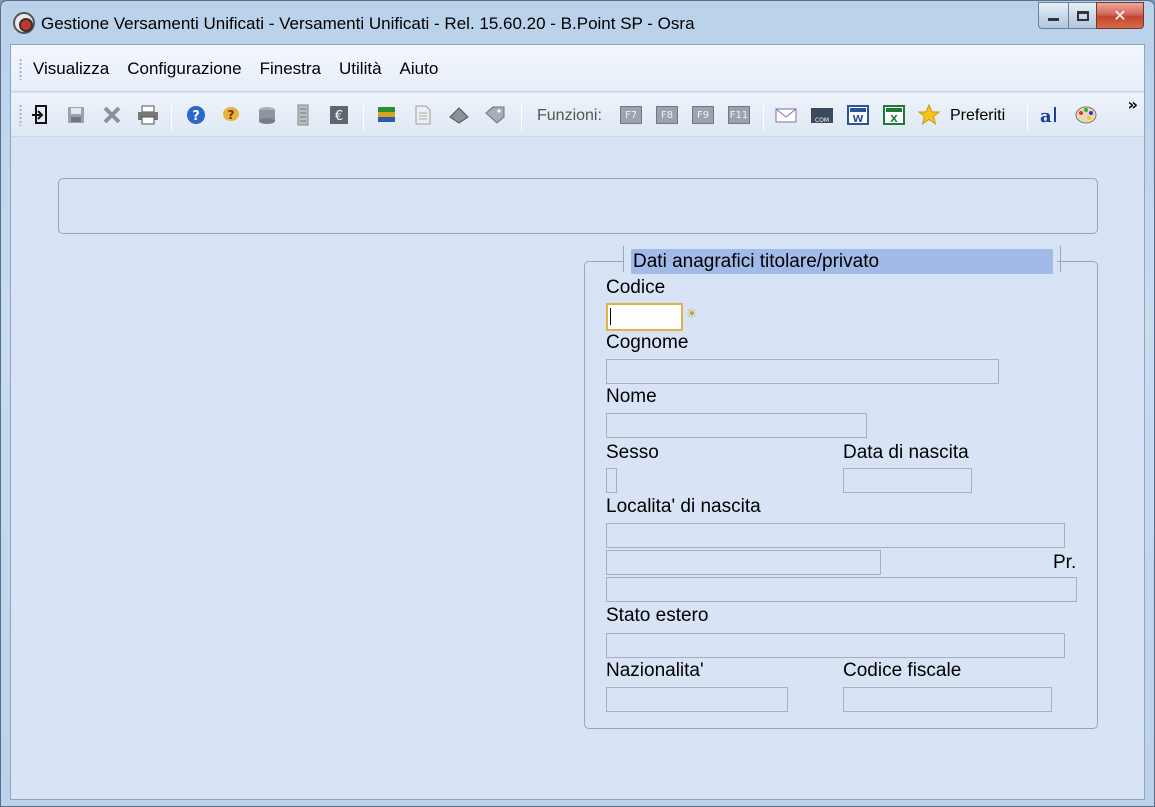 Image resolution: width=1155 pixels, height=807 pixels. I want to click on menu-utilita: Utilità, so click(360, 69).